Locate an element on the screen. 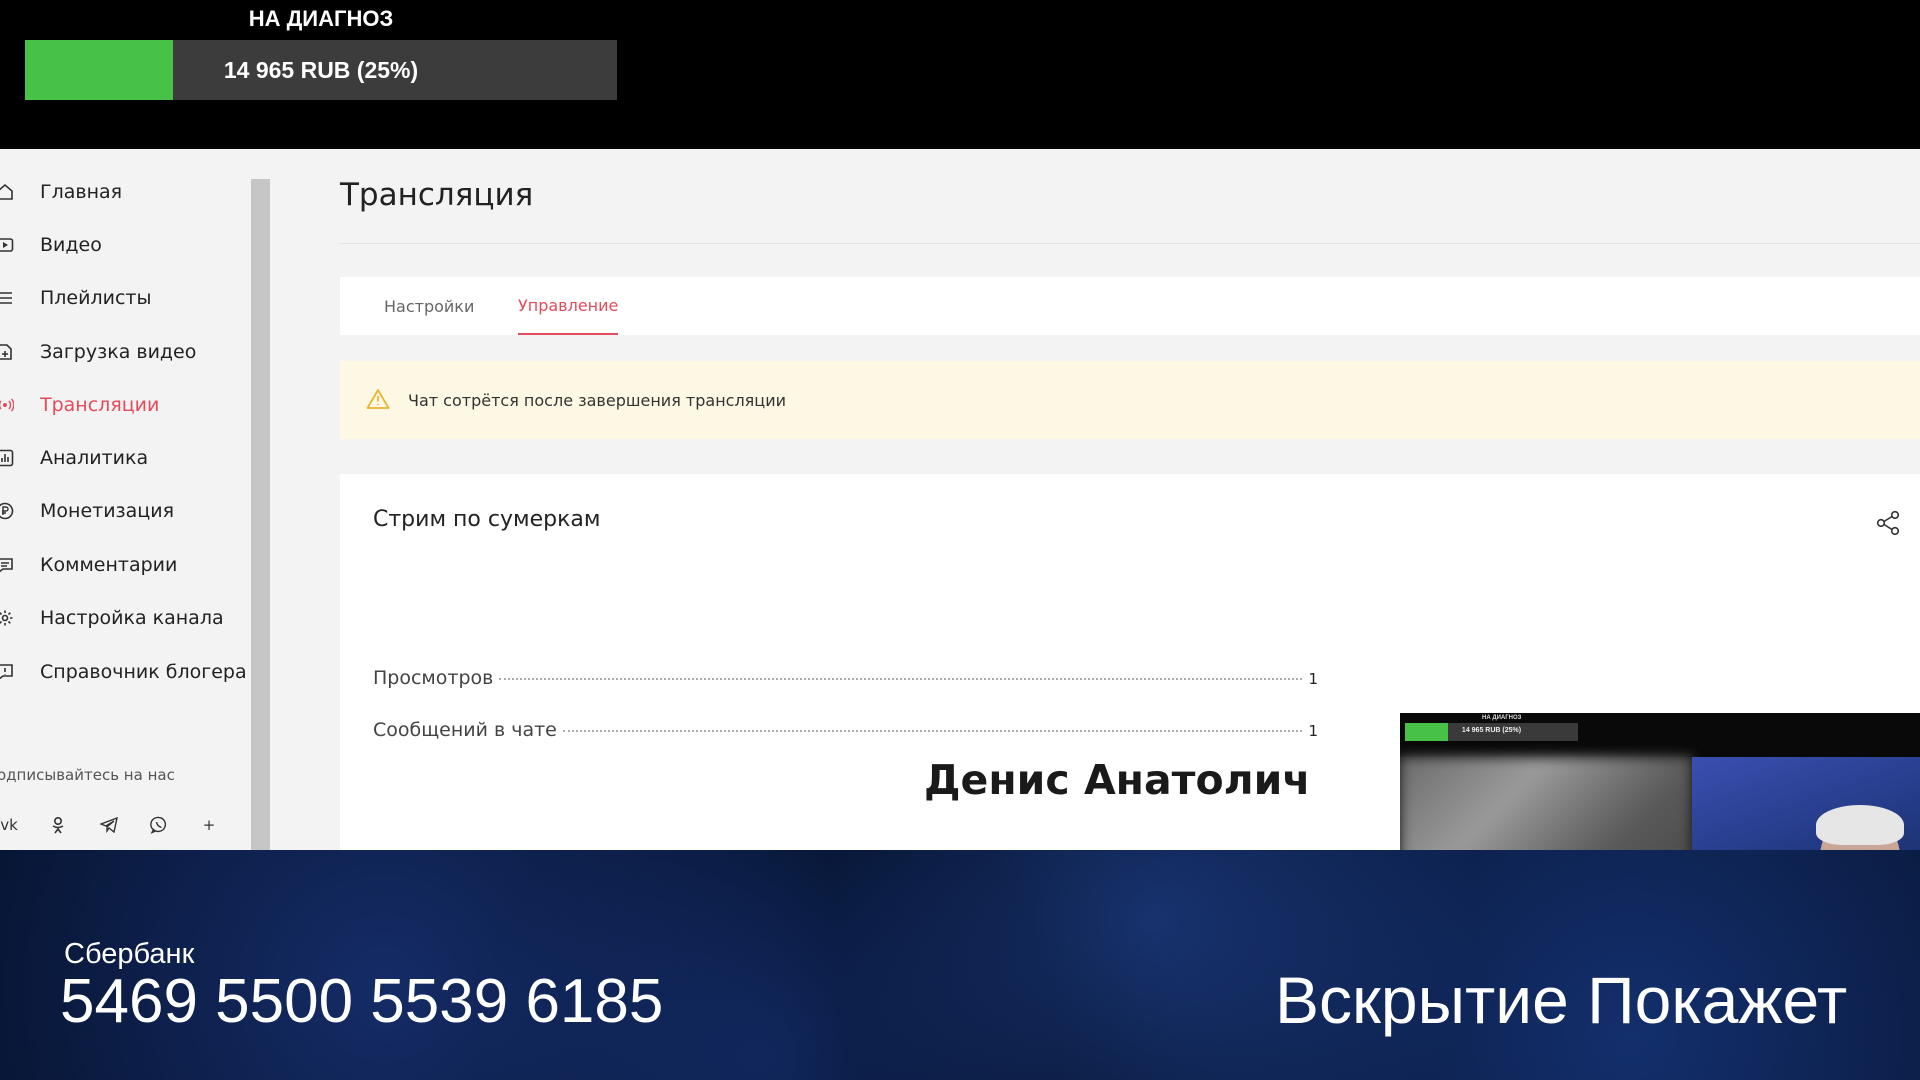 The image size is (1920, 1080). preview-overlay-strip: НА ДИАГНОЗ 14 965 RUB (25%) is located at coordinates (1660, 735).